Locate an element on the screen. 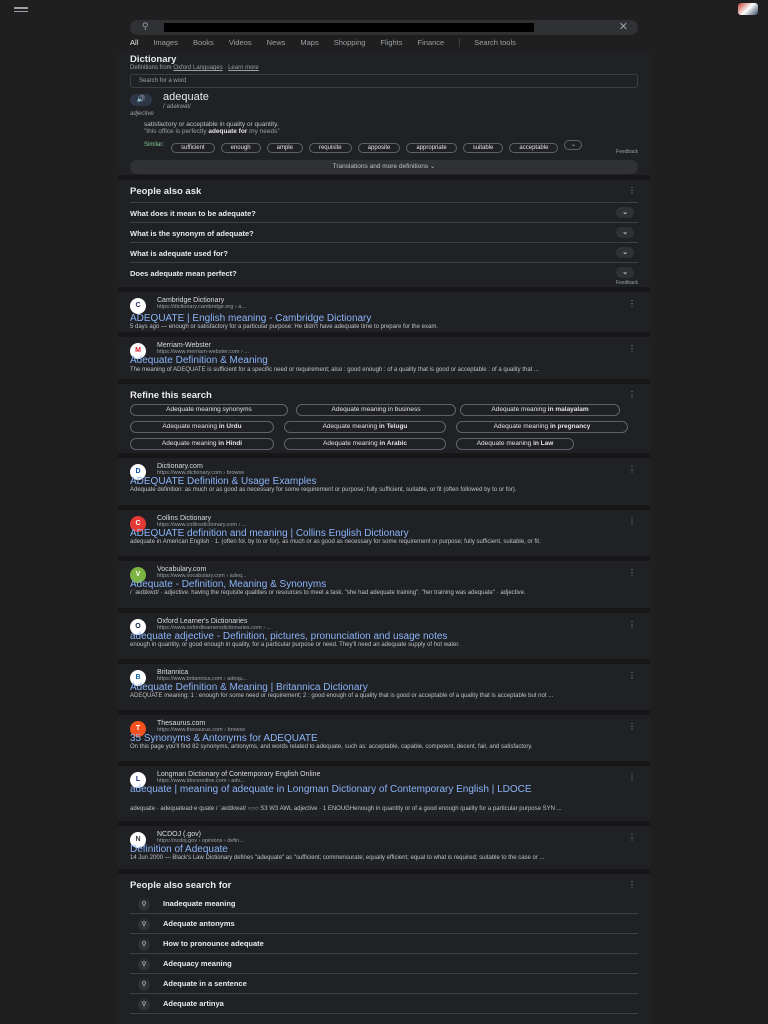 The height and width of the screenshot is (1024, 768). result-title-link: Adequate Definition & Meaning is located at coordinates (383, 360).